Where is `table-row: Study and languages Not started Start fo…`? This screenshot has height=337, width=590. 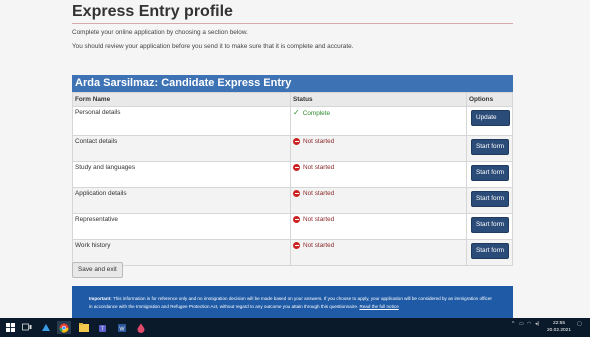 table-row: Study and languages Not started Start fo… is located at coordinates (292, 174).